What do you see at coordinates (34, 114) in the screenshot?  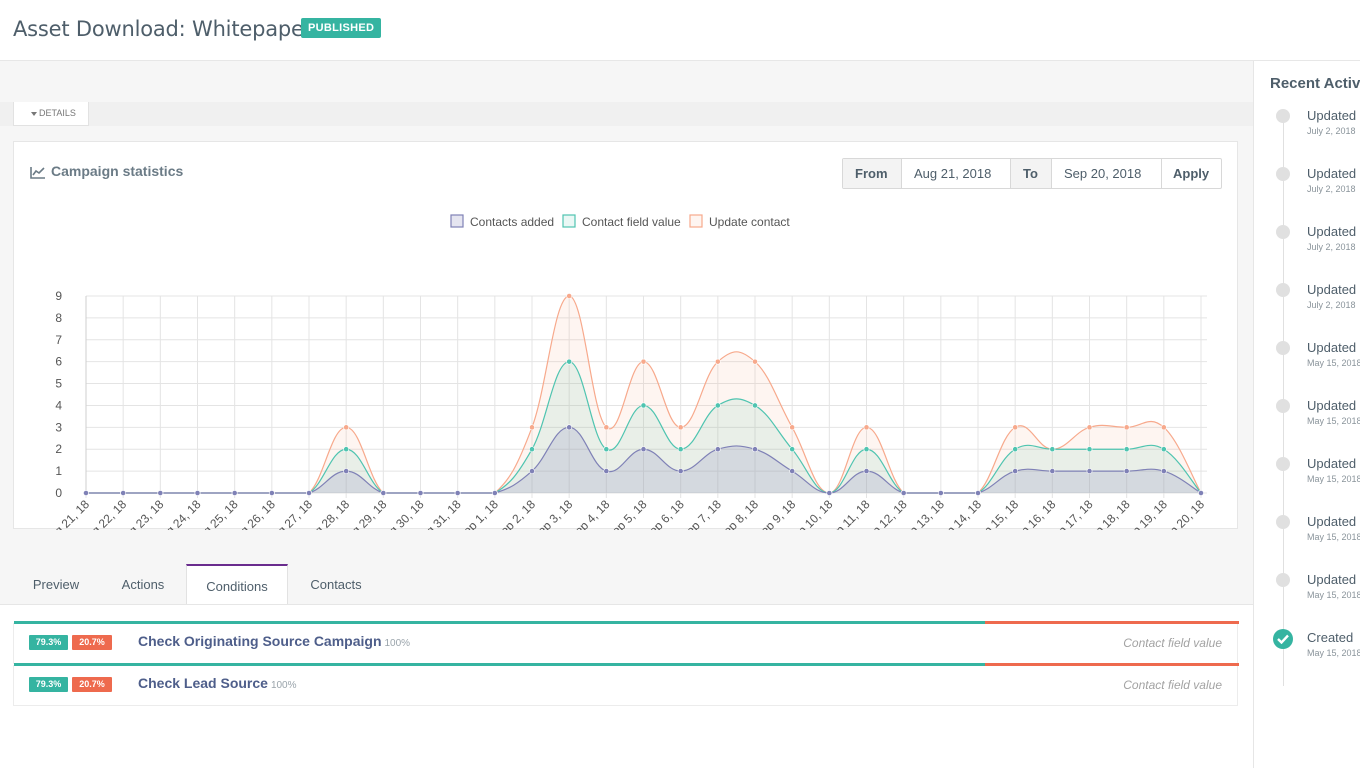 I see `caret-down-icon` at bounding box center [34, 114].